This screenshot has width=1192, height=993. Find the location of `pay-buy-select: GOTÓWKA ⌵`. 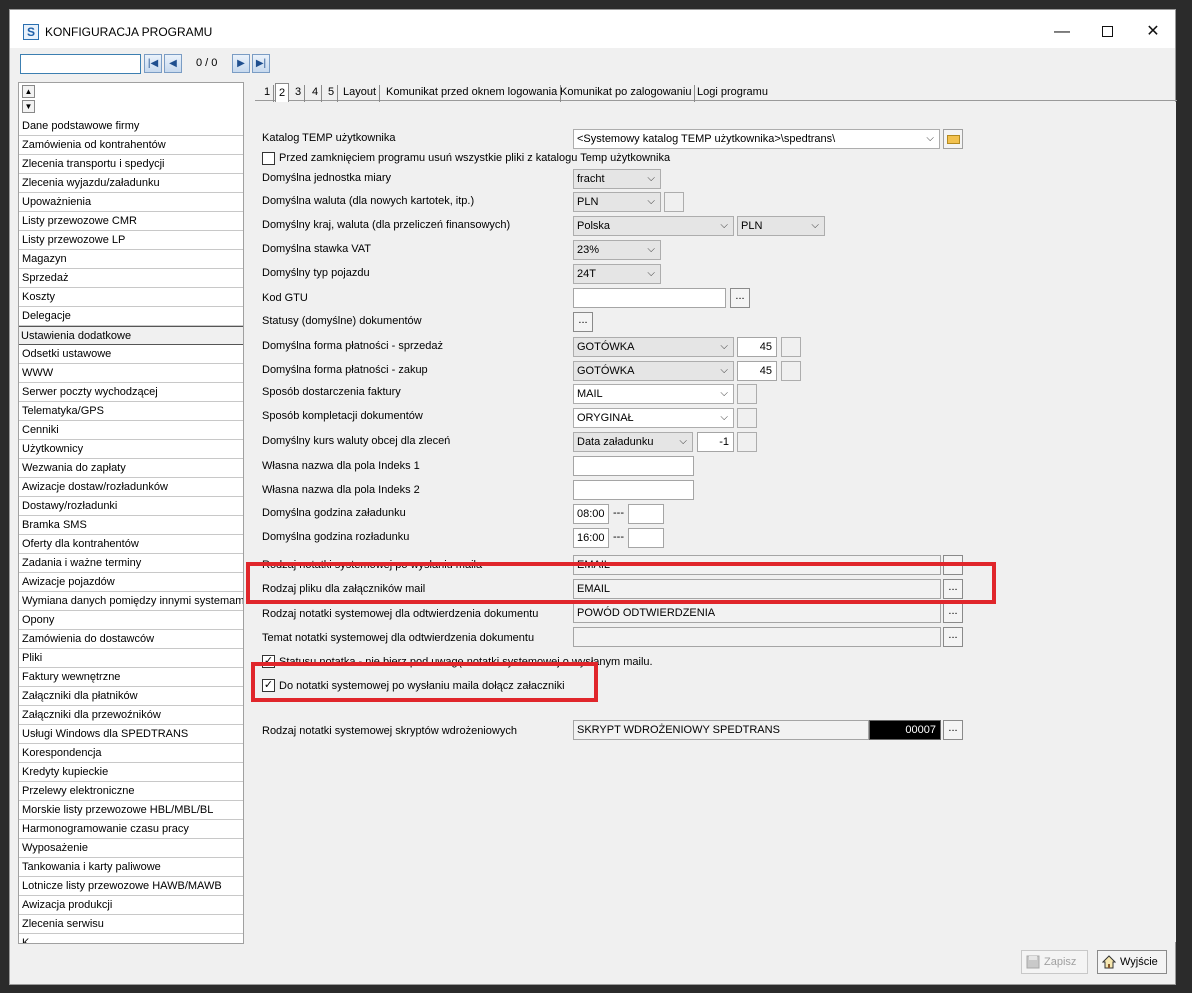

pay-buy-select: GOTÓWKA ⌵ is located at coordinates (653, 371).